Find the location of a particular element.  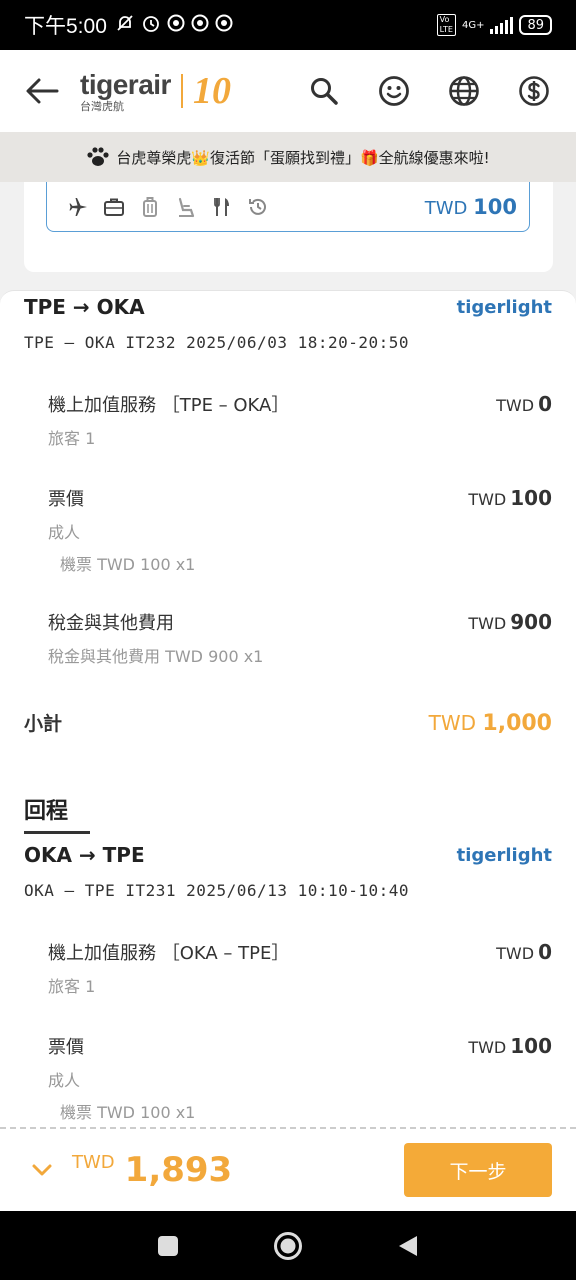

back-nav-button is located at coordinates (408, 1246).